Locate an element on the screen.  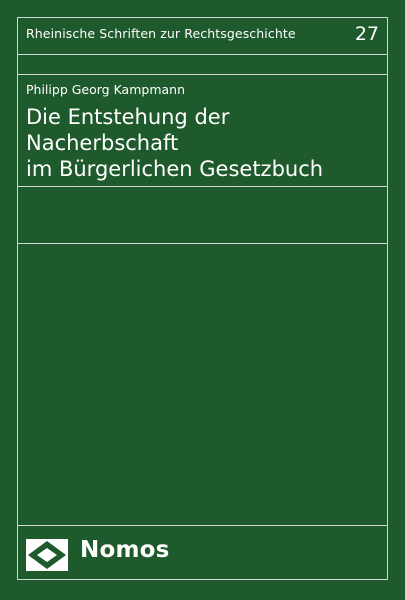
volume-number: 27 is located at coordinates (366, 34).